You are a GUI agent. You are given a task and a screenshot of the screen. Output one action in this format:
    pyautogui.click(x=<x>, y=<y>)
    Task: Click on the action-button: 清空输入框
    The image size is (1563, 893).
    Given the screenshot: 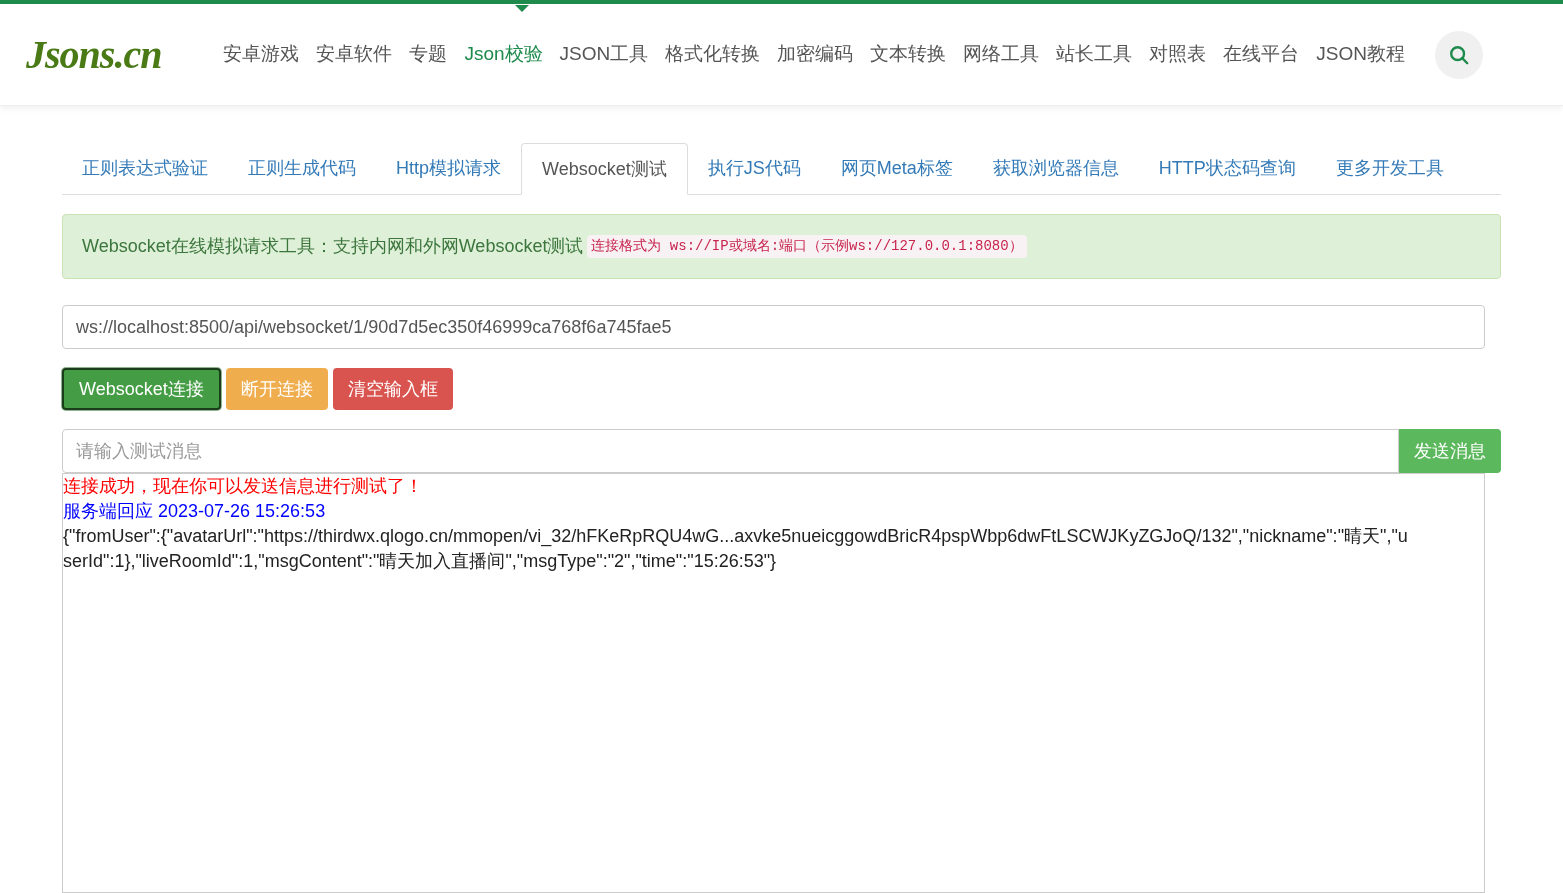 What is the action you would take?
    pyautogui.click(x=392, y=389)
    